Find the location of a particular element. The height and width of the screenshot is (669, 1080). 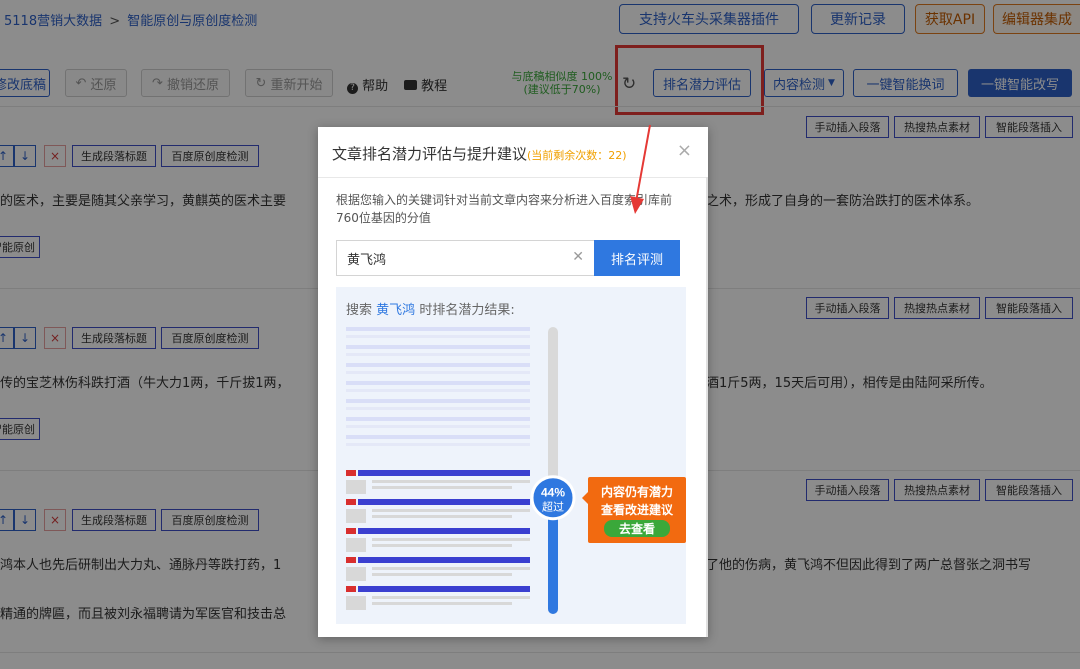

modal-title: 文章排名潜力评估与提升建议(当前剩余次数：22) is located at coordinates (479, 153).